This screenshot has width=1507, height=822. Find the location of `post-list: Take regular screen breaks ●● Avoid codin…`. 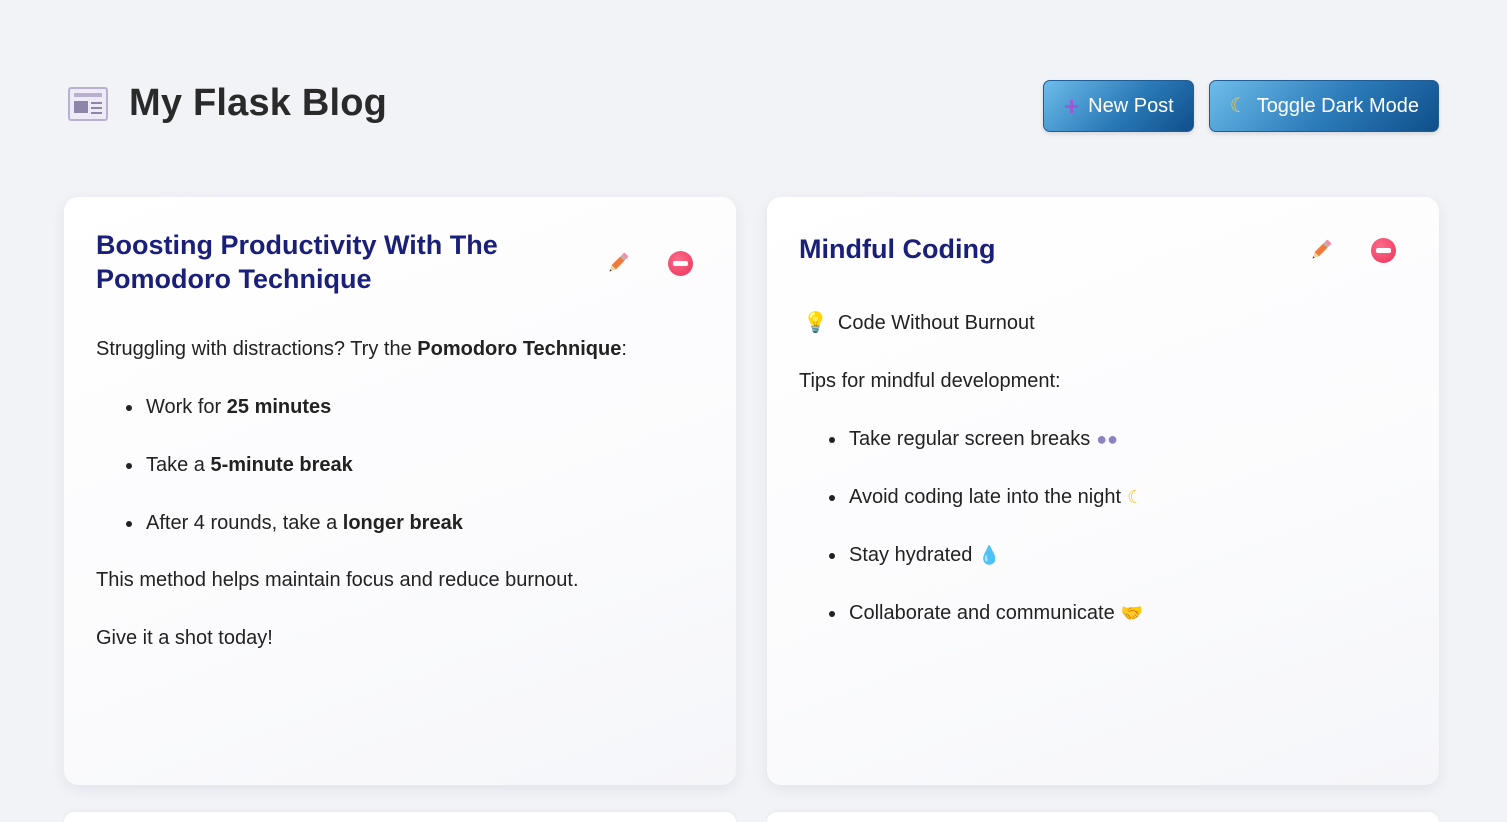

post-list: Take regular screen breaks ●● Avoid codin… is located at coordinates (1103, 526).